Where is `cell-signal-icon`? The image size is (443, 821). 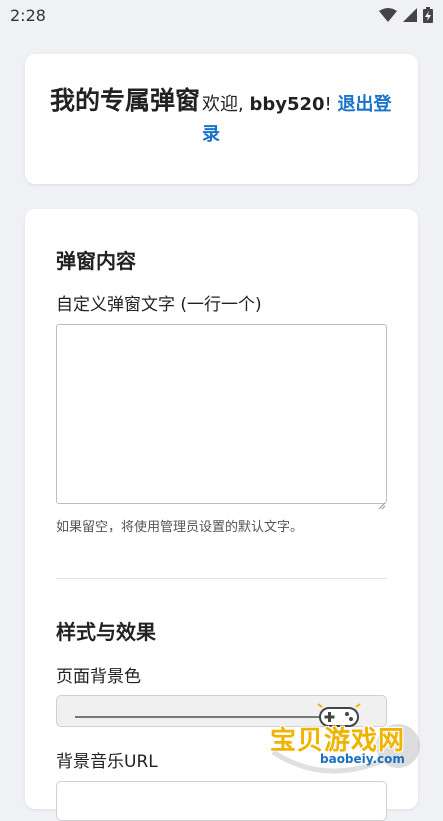
cell-signal-icon is located at coordinates (410, 15).